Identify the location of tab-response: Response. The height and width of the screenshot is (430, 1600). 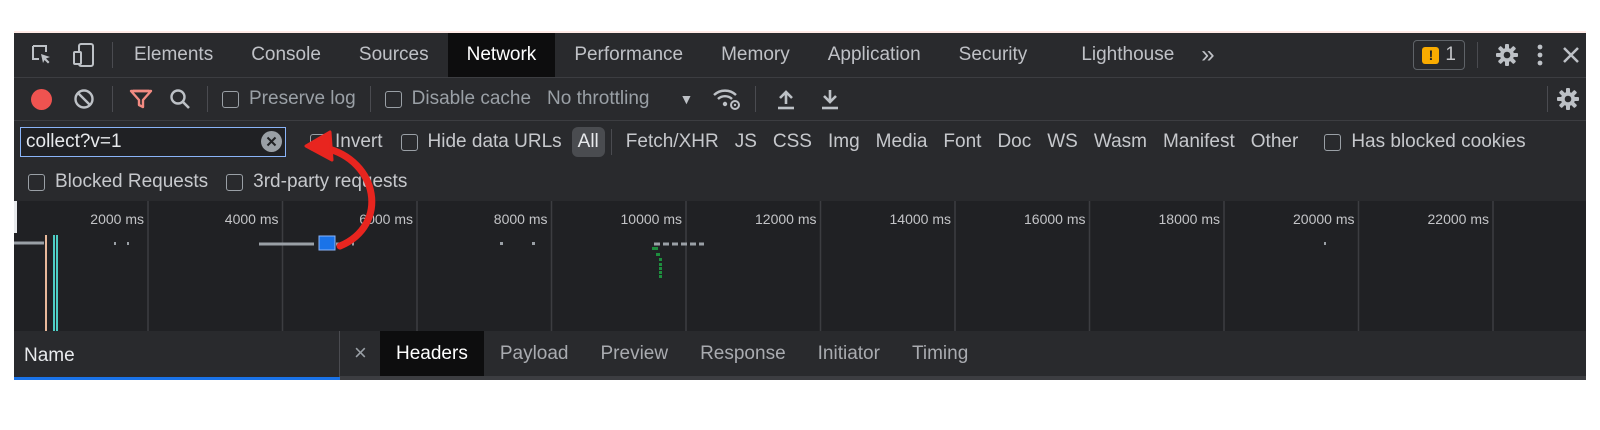
(743, 353).